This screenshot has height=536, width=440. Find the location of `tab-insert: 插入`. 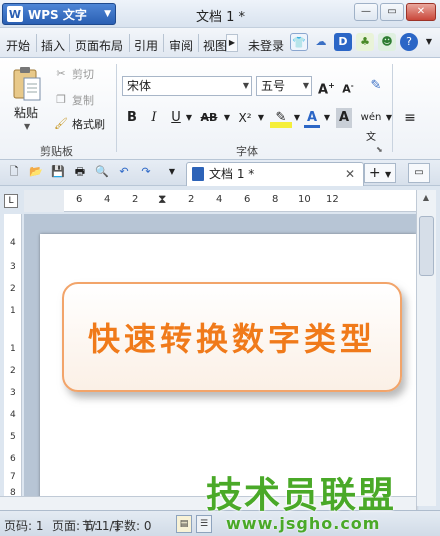

tab-insert: 插入 is located at coordinates (53, 45).